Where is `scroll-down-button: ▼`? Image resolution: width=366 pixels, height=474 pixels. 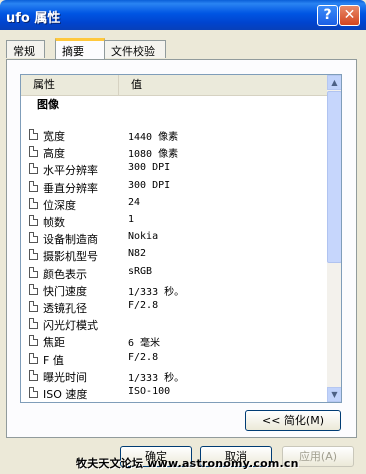
scroll-down-button: ▼ is located at coordinates (334, 394).